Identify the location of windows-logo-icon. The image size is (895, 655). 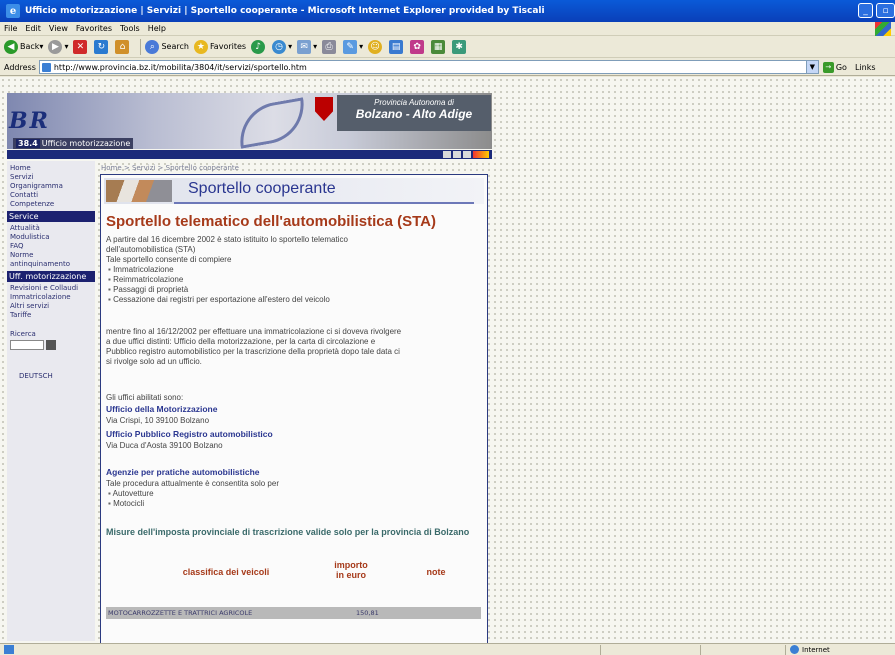
(883, 29).